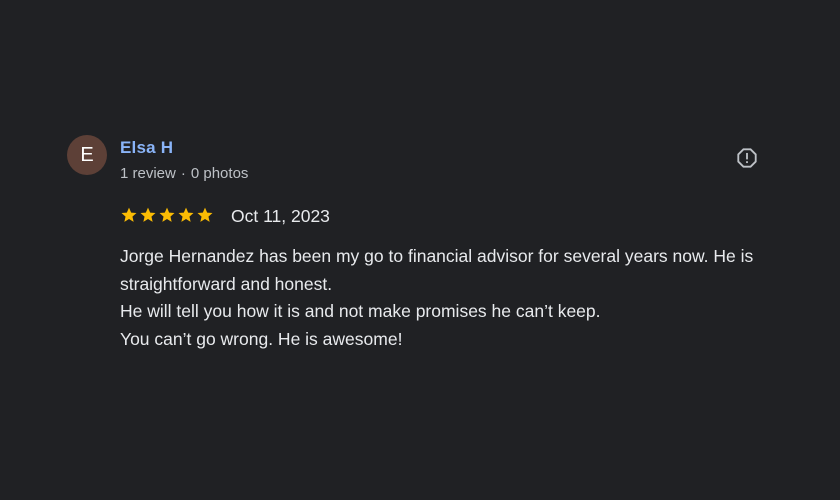 This screenshot has width=840, height=500. Describe the element at coordinates (148, 173) in the screenshot. I see `review-count: 1 review` at that location.